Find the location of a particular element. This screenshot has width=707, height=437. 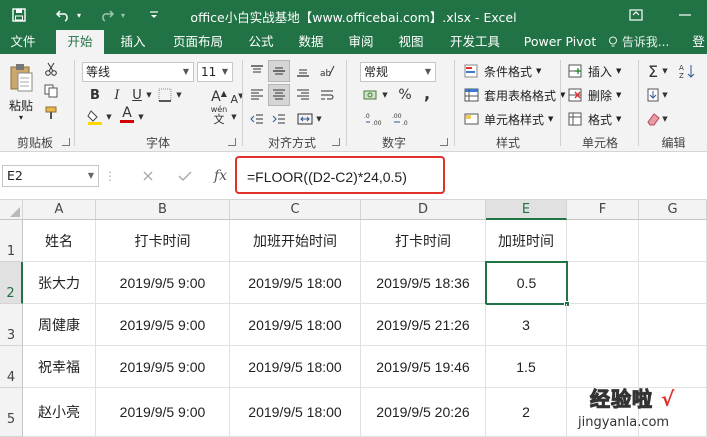

sign-in-link: 登 is located at coordinates (698, 42).